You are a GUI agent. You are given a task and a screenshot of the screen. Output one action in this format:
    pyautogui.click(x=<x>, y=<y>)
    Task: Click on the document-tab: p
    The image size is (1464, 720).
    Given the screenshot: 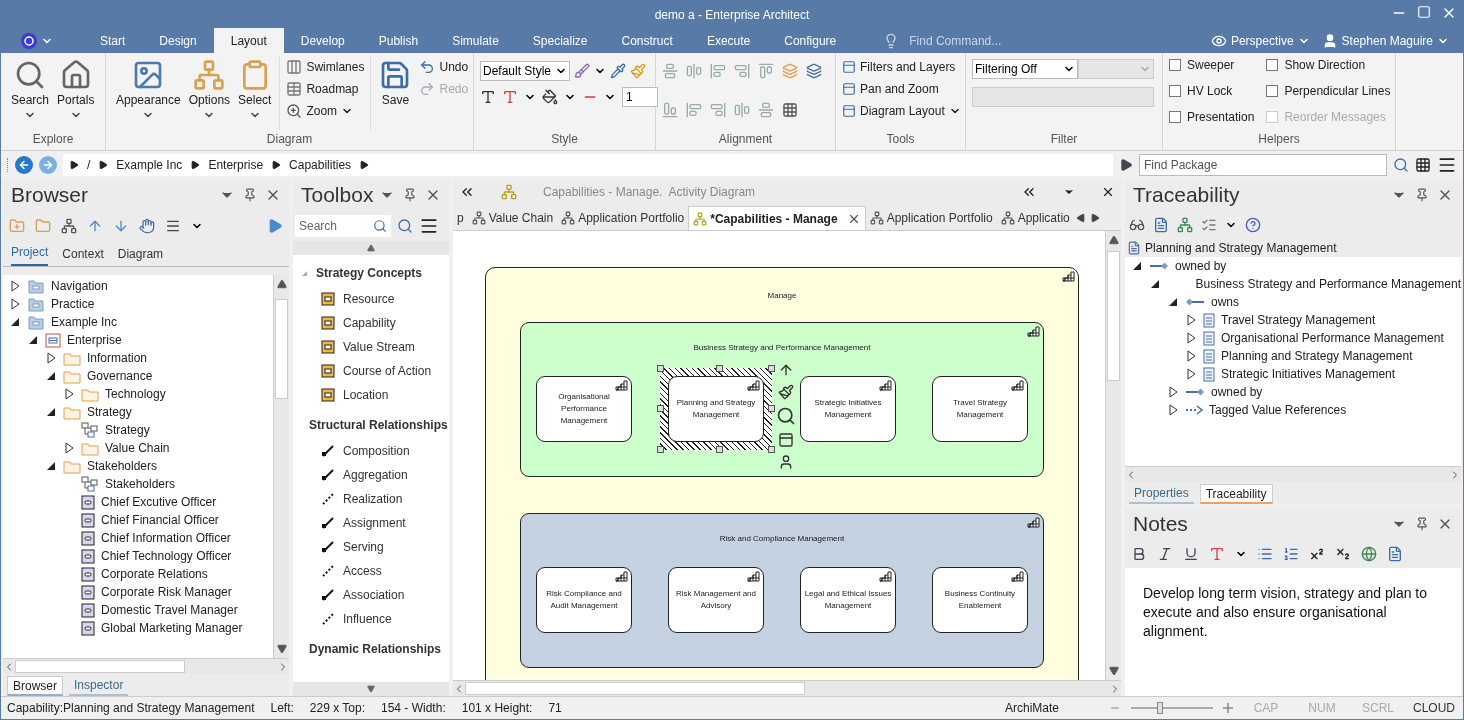 What is the action you would take?
    pyautogui.click(x=460, y=218)
    